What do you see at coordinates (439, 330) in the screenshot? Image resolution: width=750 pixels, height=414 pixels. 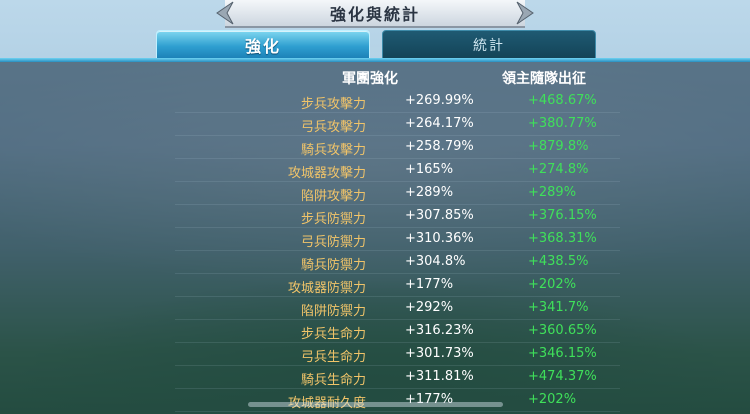 I see `army-bonus-value: +316.23%` at bounding box center [439, 330].